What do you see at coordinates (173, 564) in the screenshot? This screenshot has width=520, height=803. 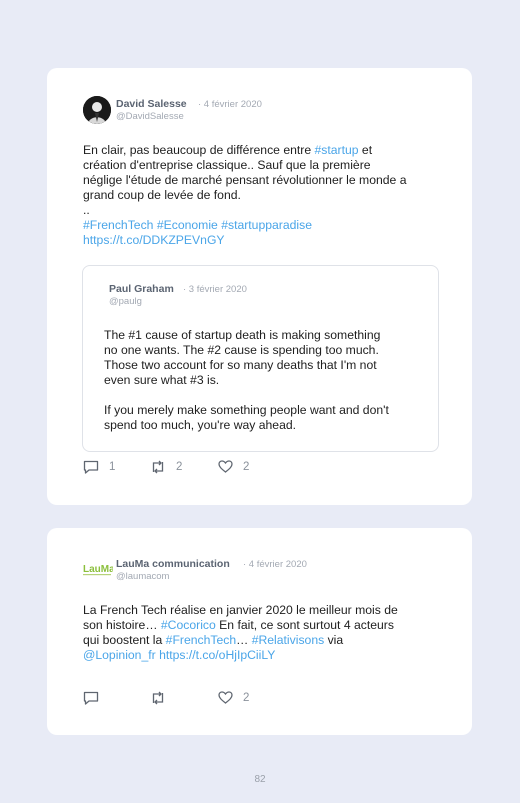 I see `author-name: LauMa communication` at bounding box center [173, 564].